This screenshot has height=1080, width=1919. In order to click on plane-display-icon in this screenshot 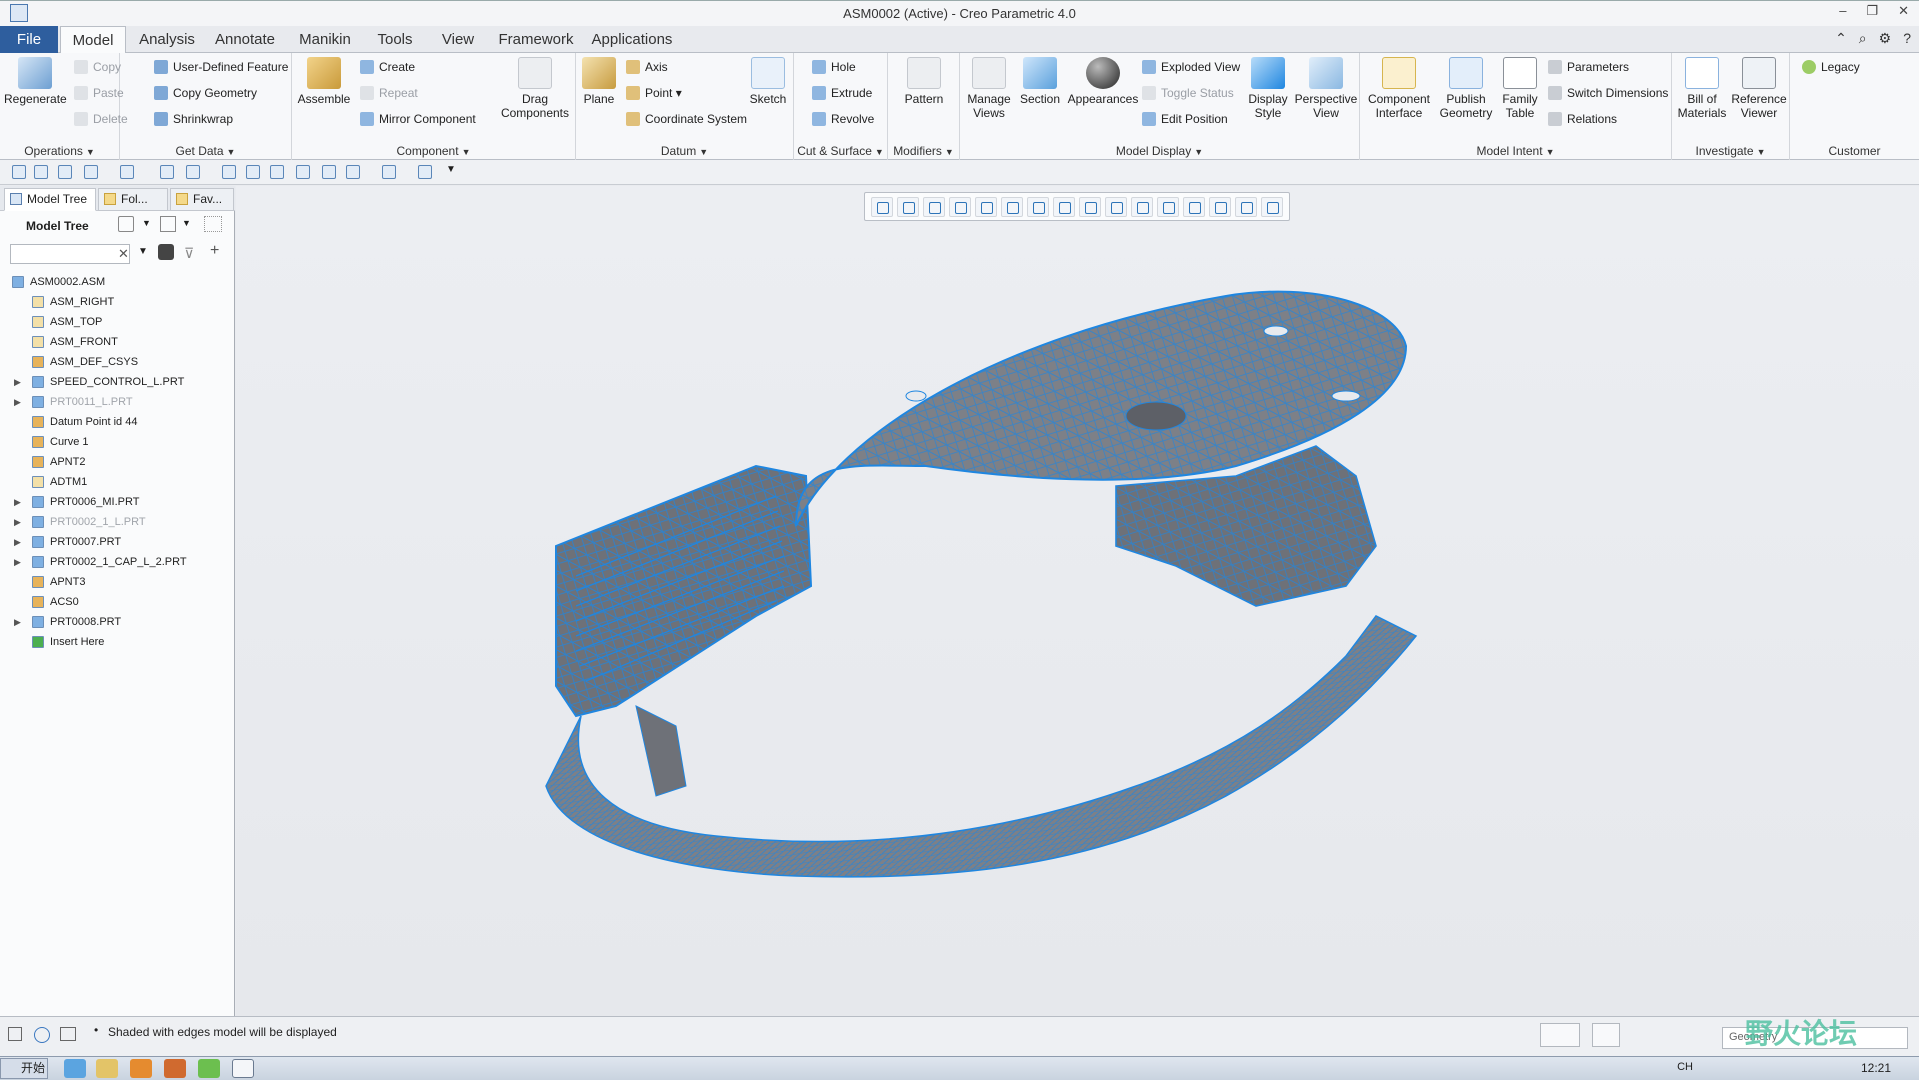, I will do `click(253, 172)`.